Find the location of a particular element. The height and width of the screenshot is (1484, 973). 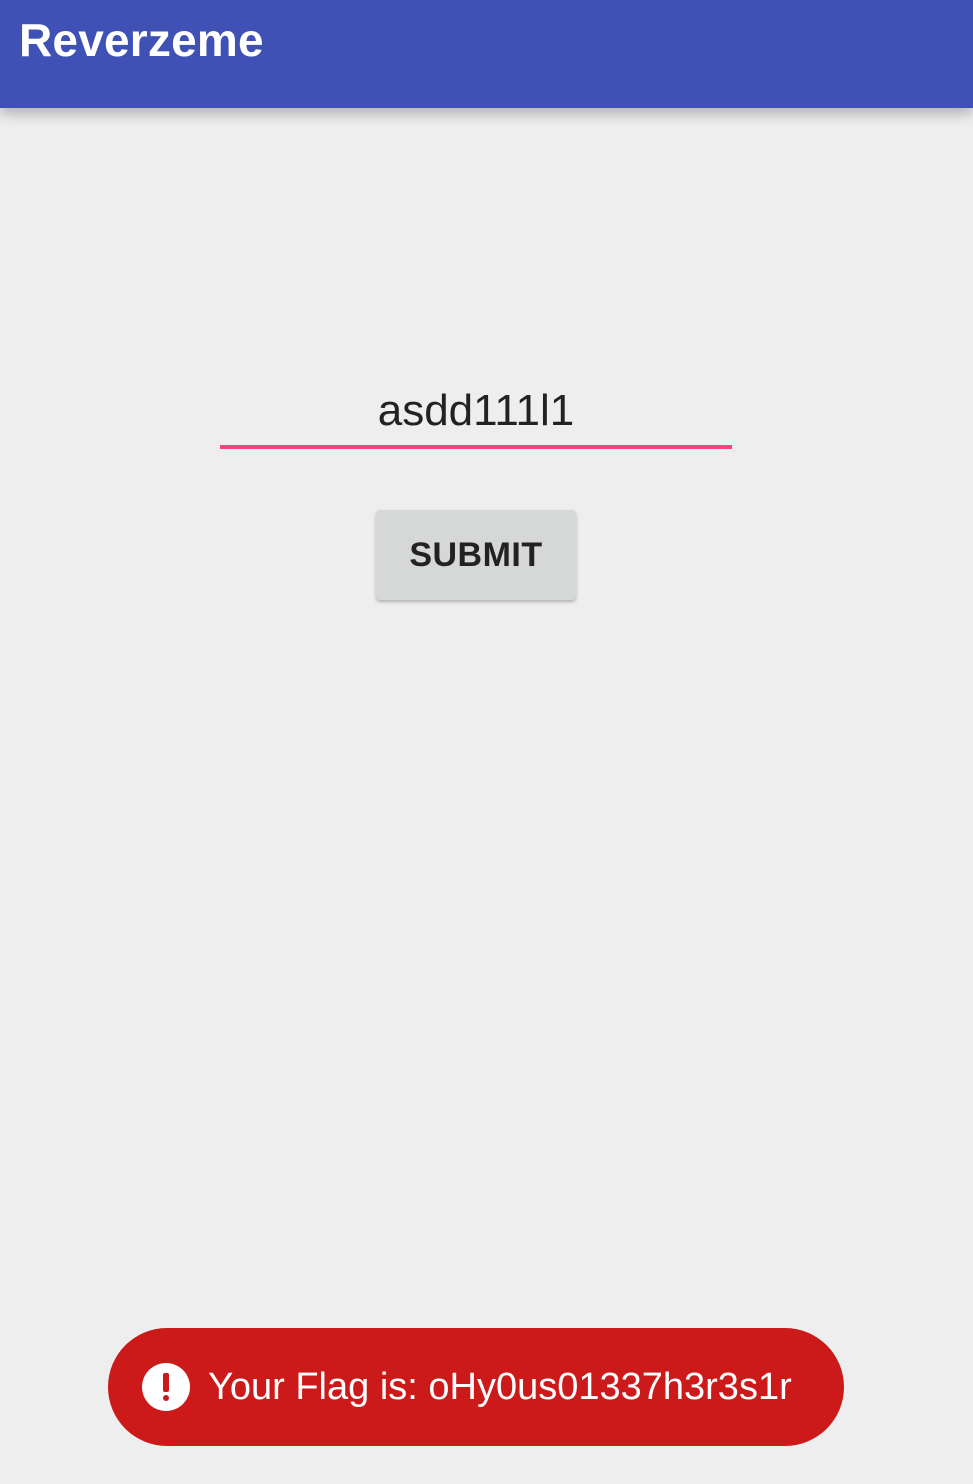

flag-input-container is located at coordinates (476, 415).